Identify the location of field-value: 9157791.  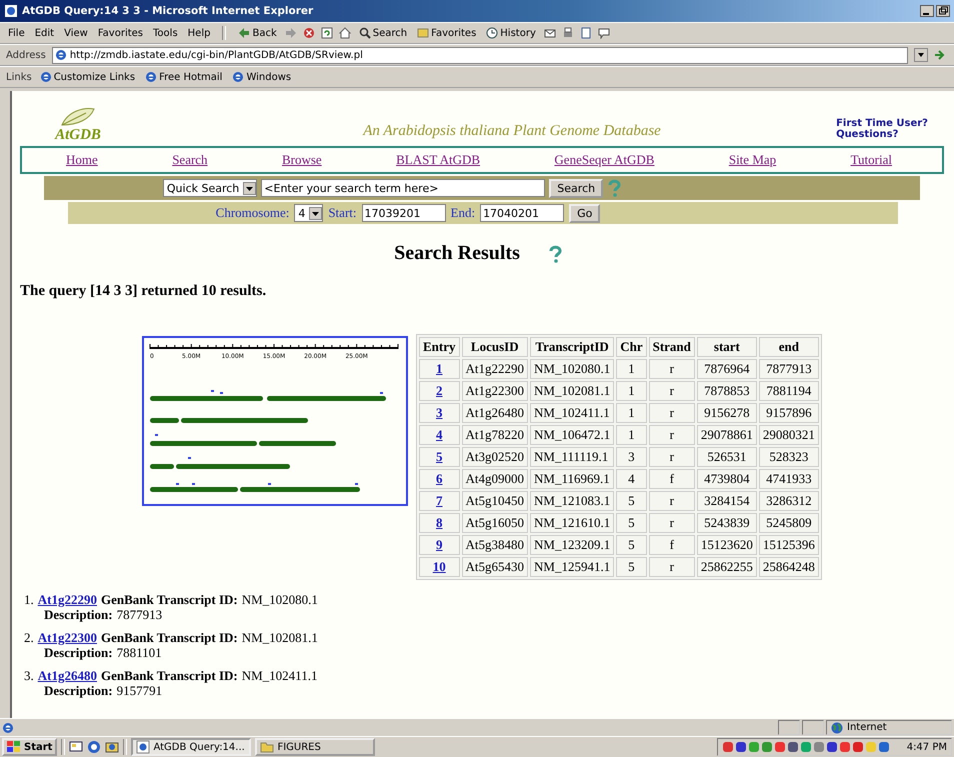
(139, 690).